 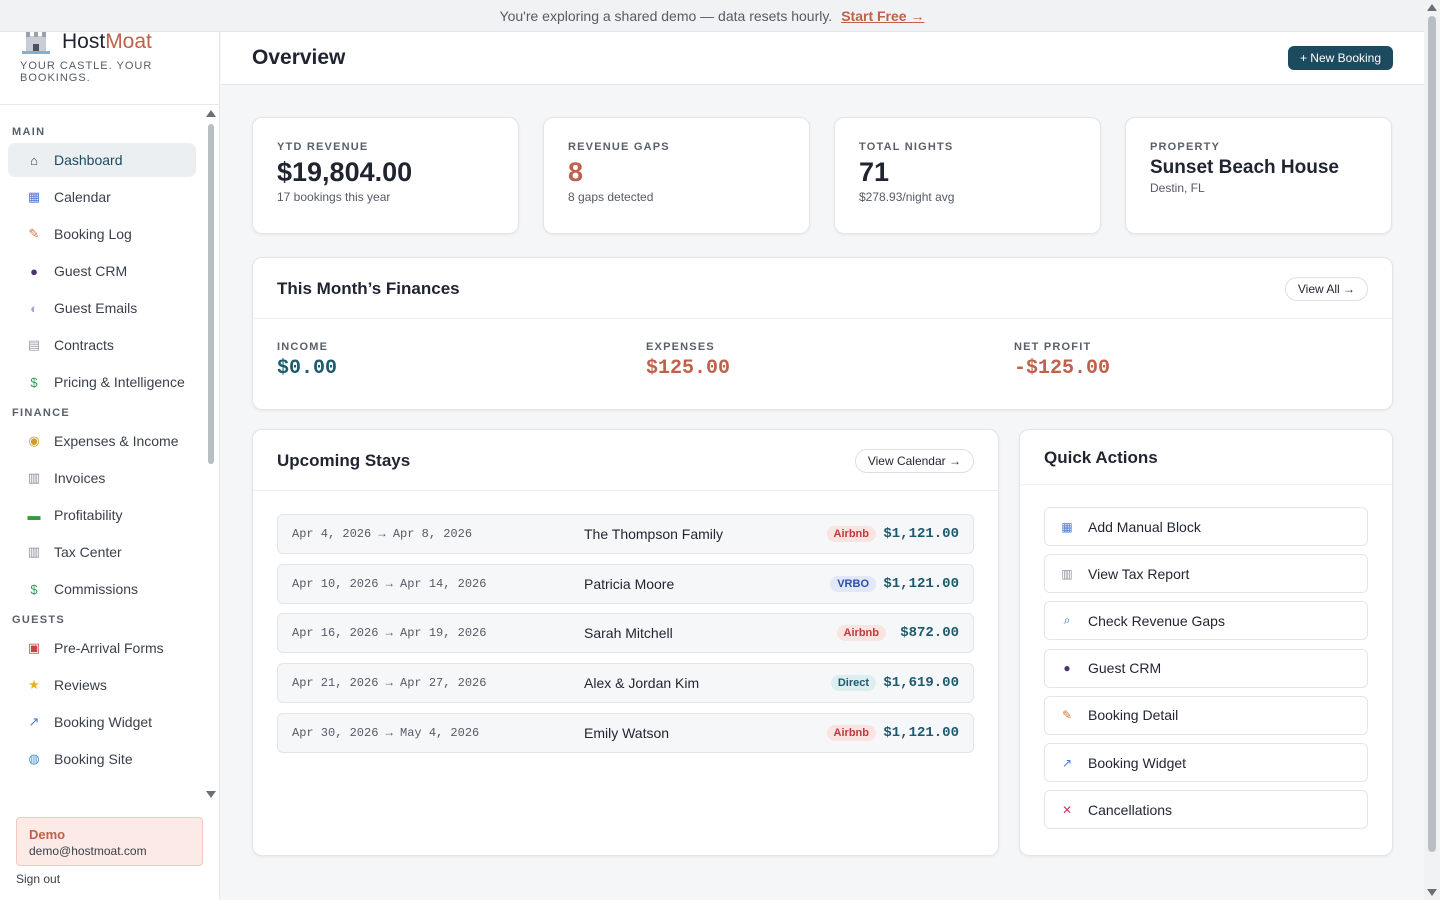 I want to click on quick-action-booking-widget: ↗ Booking Widget, so click(x=1206, y=762).